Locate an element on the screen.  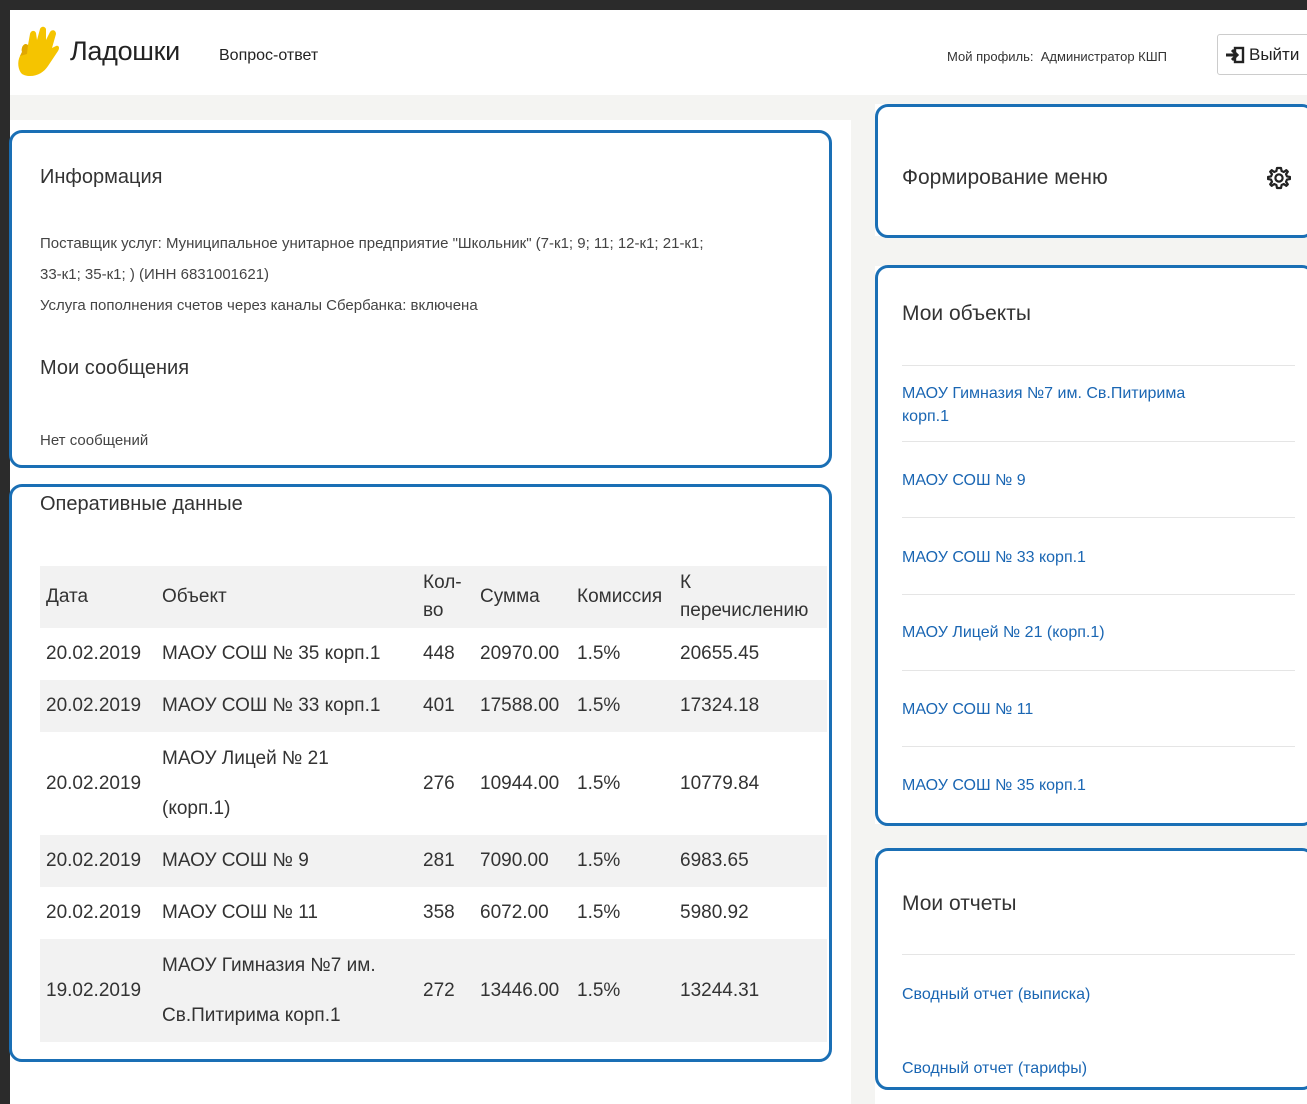
object-link: МАОУ СОШ № 35 корп.1 is located at coordinates (994, 785).